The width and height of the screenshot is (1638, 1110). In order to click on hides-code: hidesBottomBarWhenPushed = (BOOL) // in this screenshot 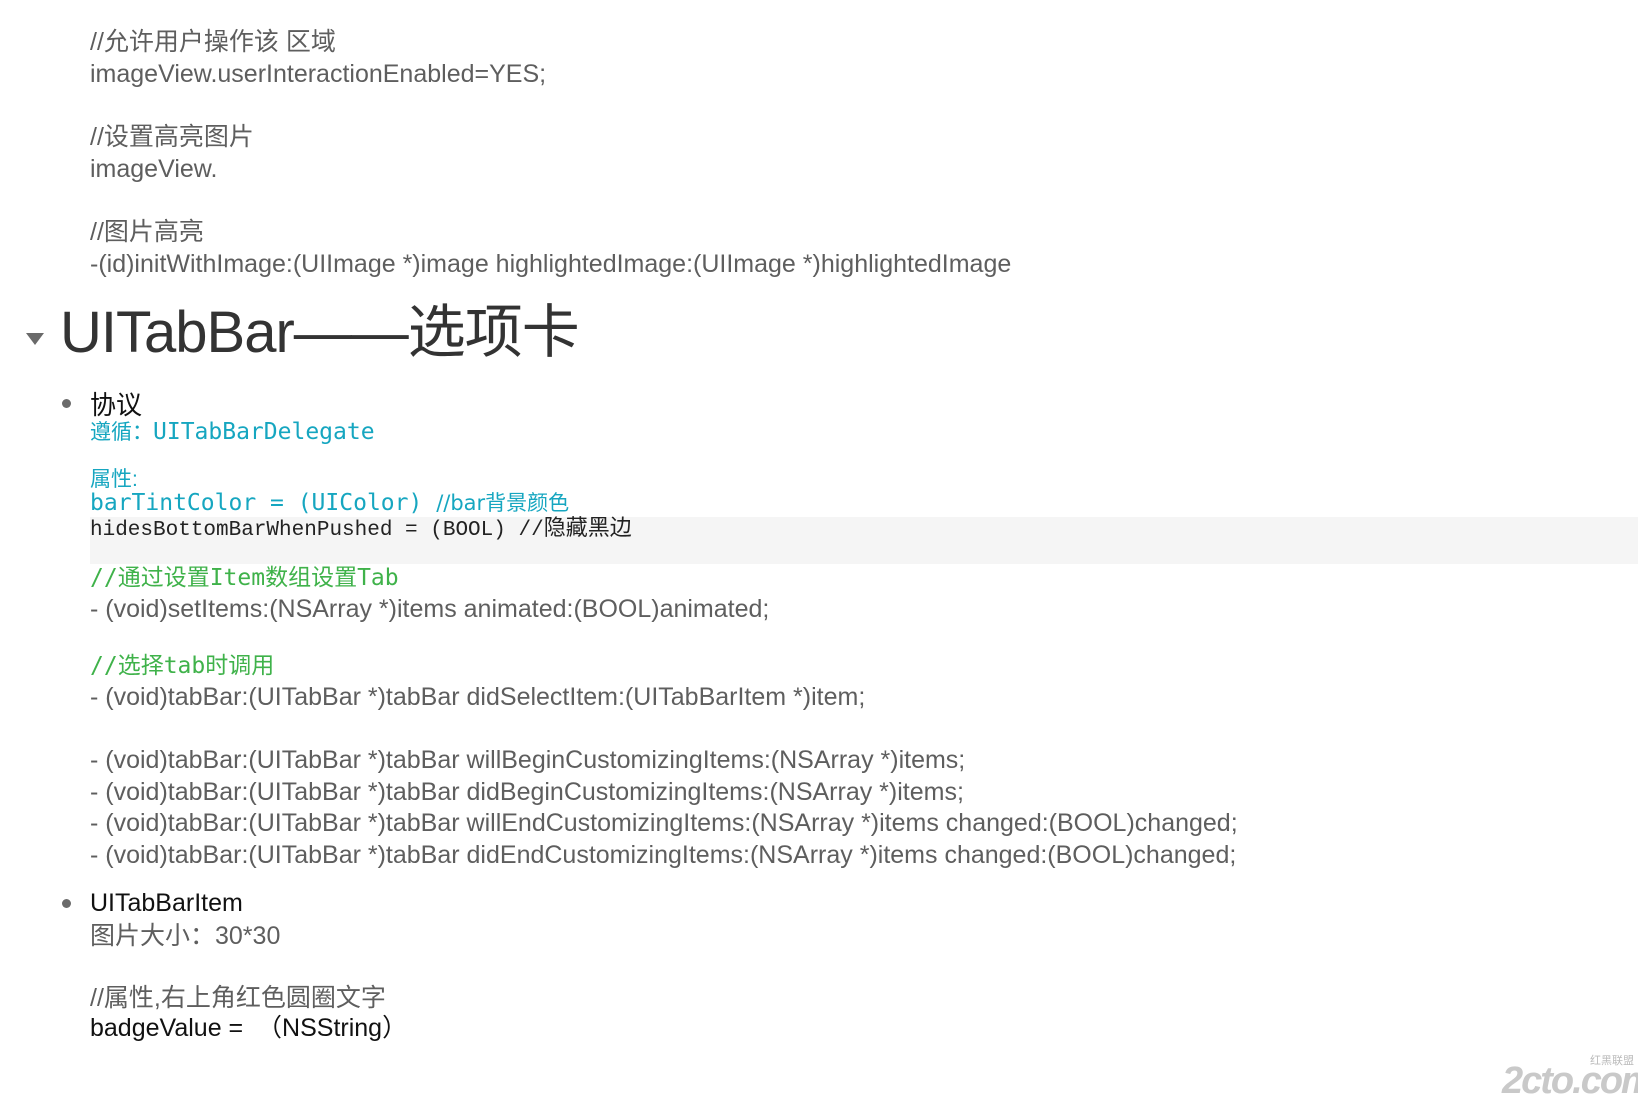, I will do `click(317, 530)`.